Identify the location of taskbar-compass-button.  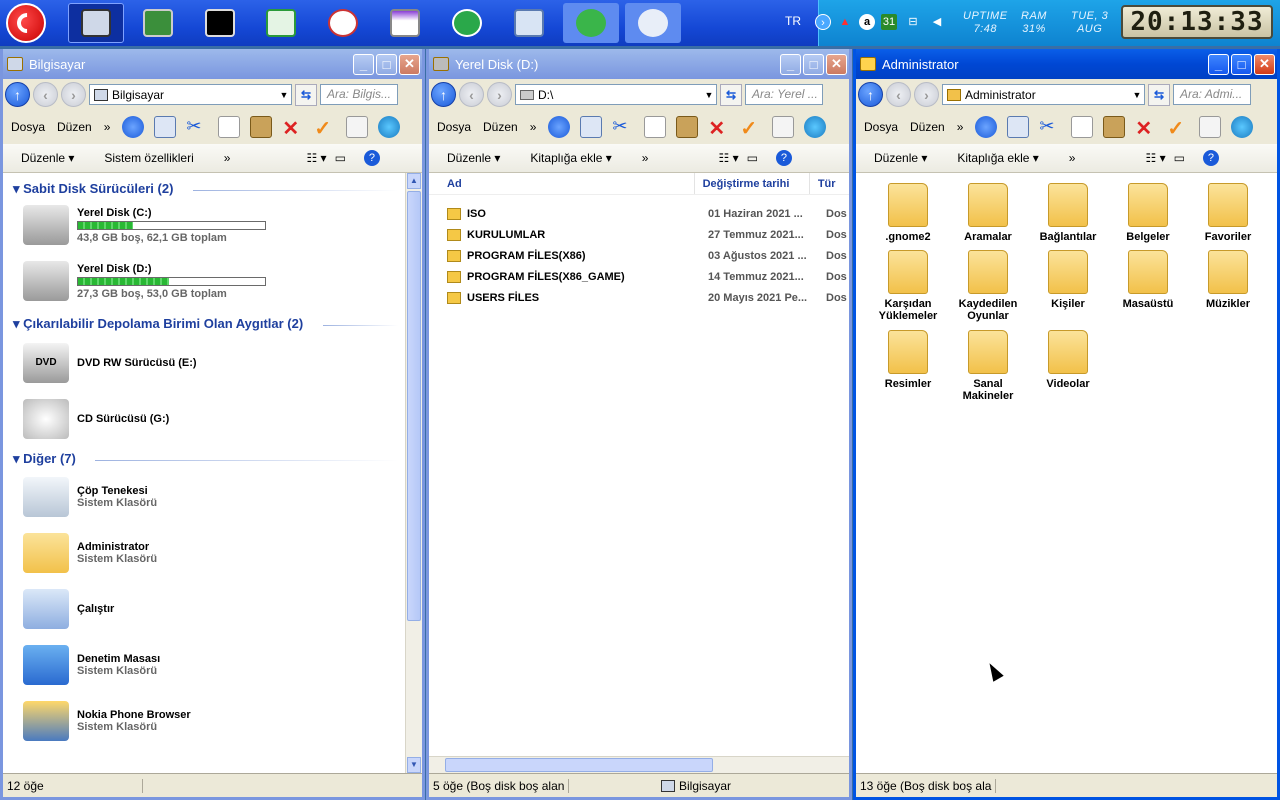
(343, 23).